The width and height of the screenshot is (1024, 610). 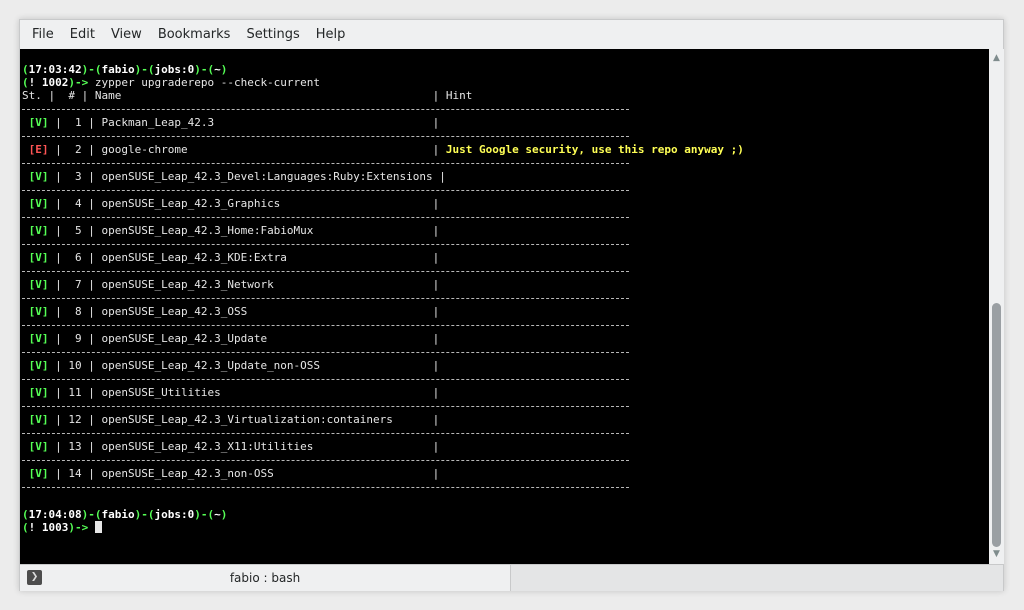 I want to click on command-line-2: (! 1003)->, so click(x=62, y=528).